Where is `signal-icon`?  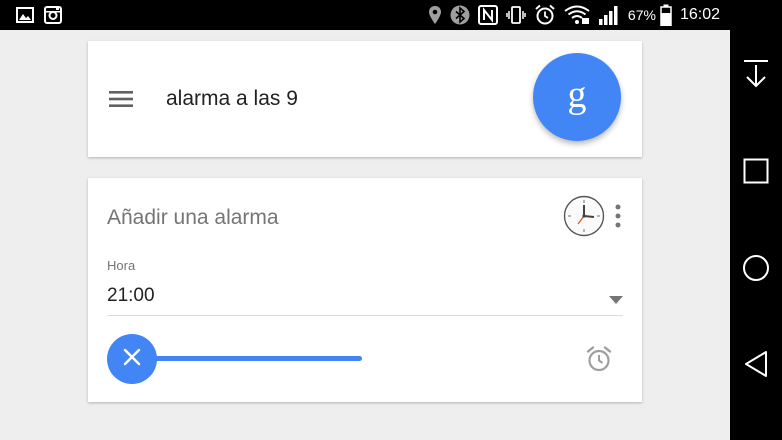
signal-icon is located at coordinates (609, 15).